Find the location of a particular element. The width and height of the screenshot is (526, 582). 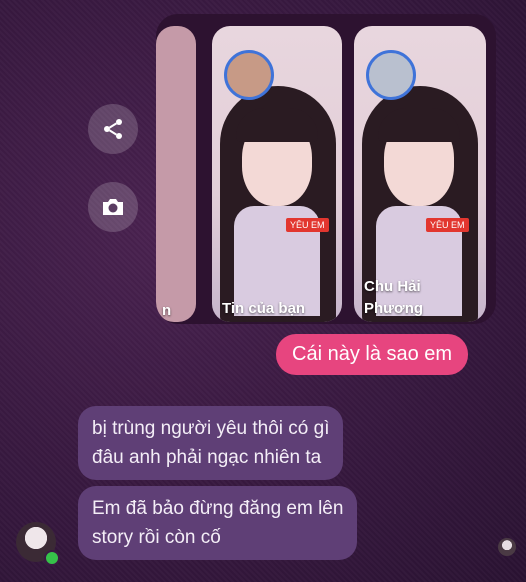

sent-message-bubble: Cái này là sao em is located at coordinates (372, 354).